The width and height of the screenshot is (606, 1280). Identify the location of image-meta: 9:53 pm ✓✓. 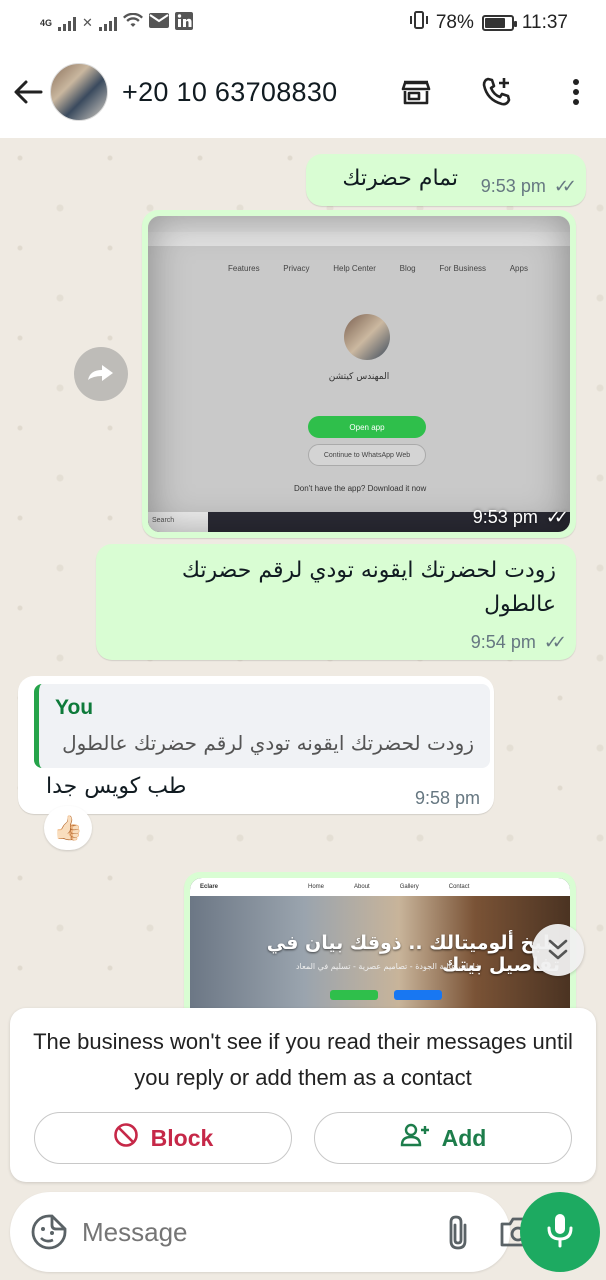
(520, 517).